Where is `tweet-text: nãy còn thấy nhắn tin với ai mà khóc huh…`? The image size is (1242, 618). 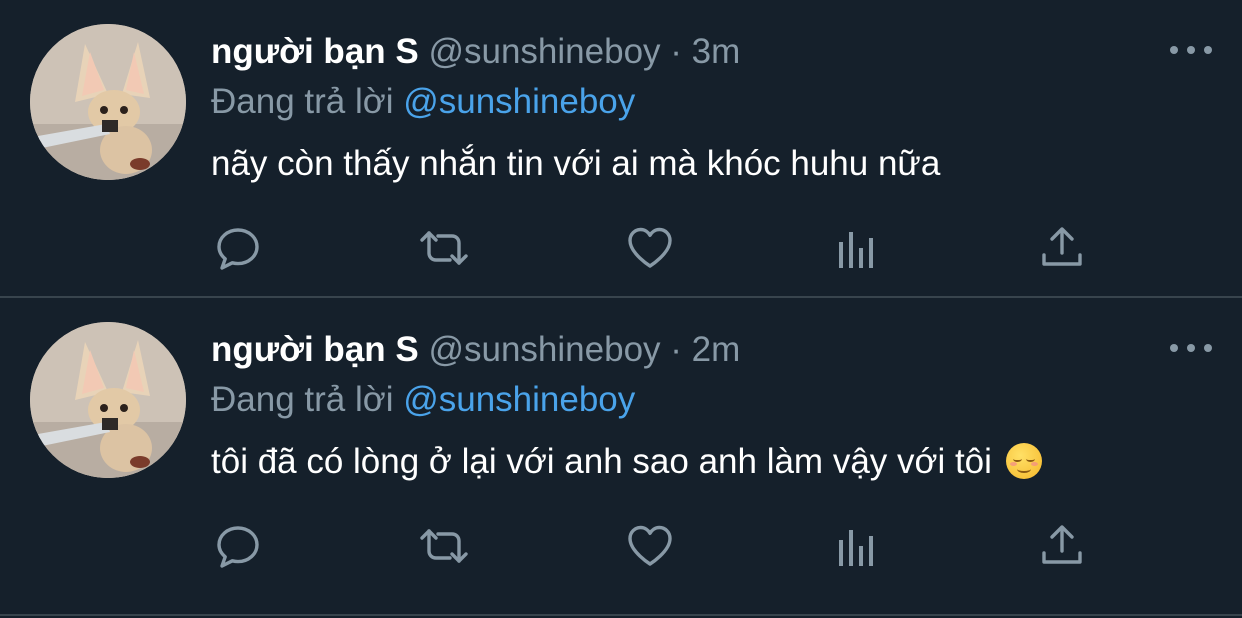
tweet-text: nãy còn thấy nhắn tin với ai mà khóc huh… is located at coordinates (576, 163).